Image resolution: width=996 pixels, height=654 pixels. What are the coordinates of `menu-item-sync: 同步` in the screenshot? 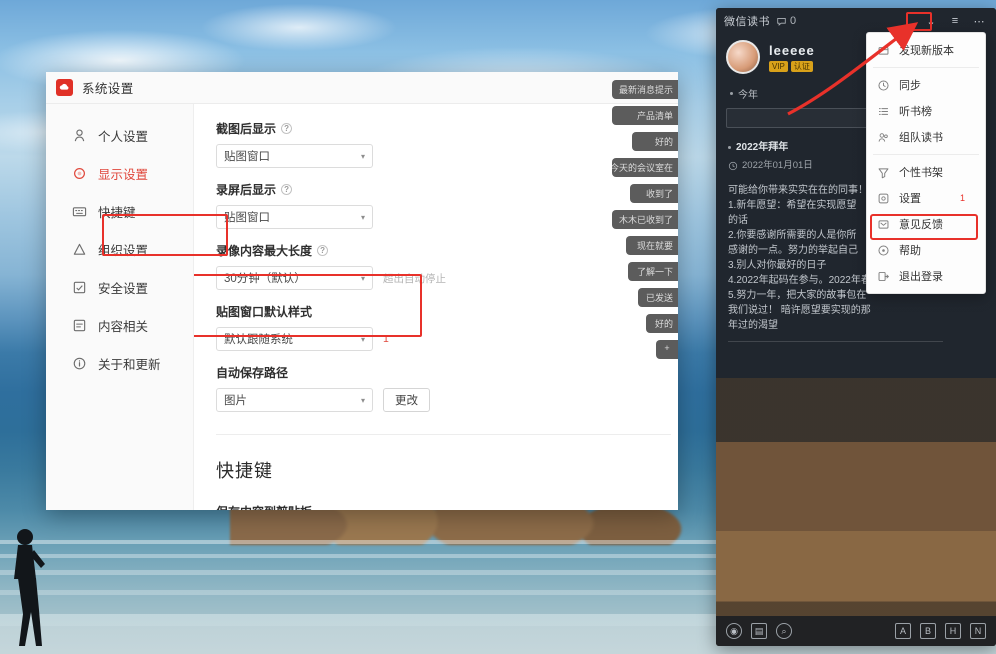 It's located at (926, 85).